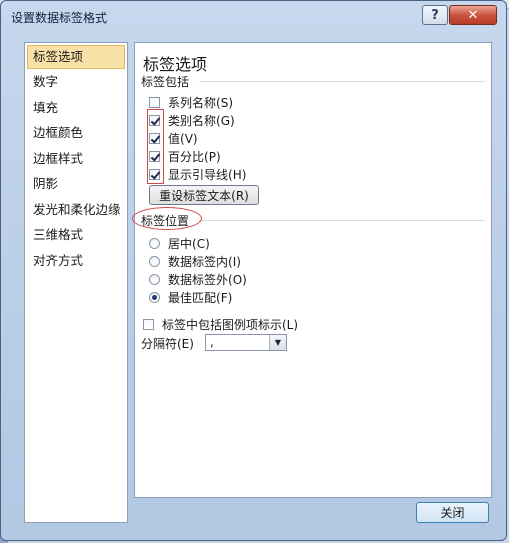  I want to click on series-name-checkbox, so click(154, 102).